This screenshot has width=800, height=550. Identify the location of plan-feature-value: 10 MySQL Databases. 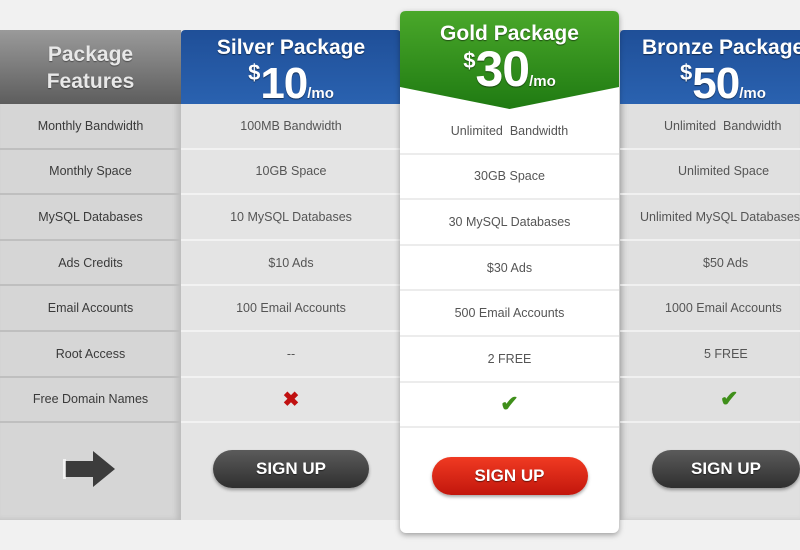
(291, 218).